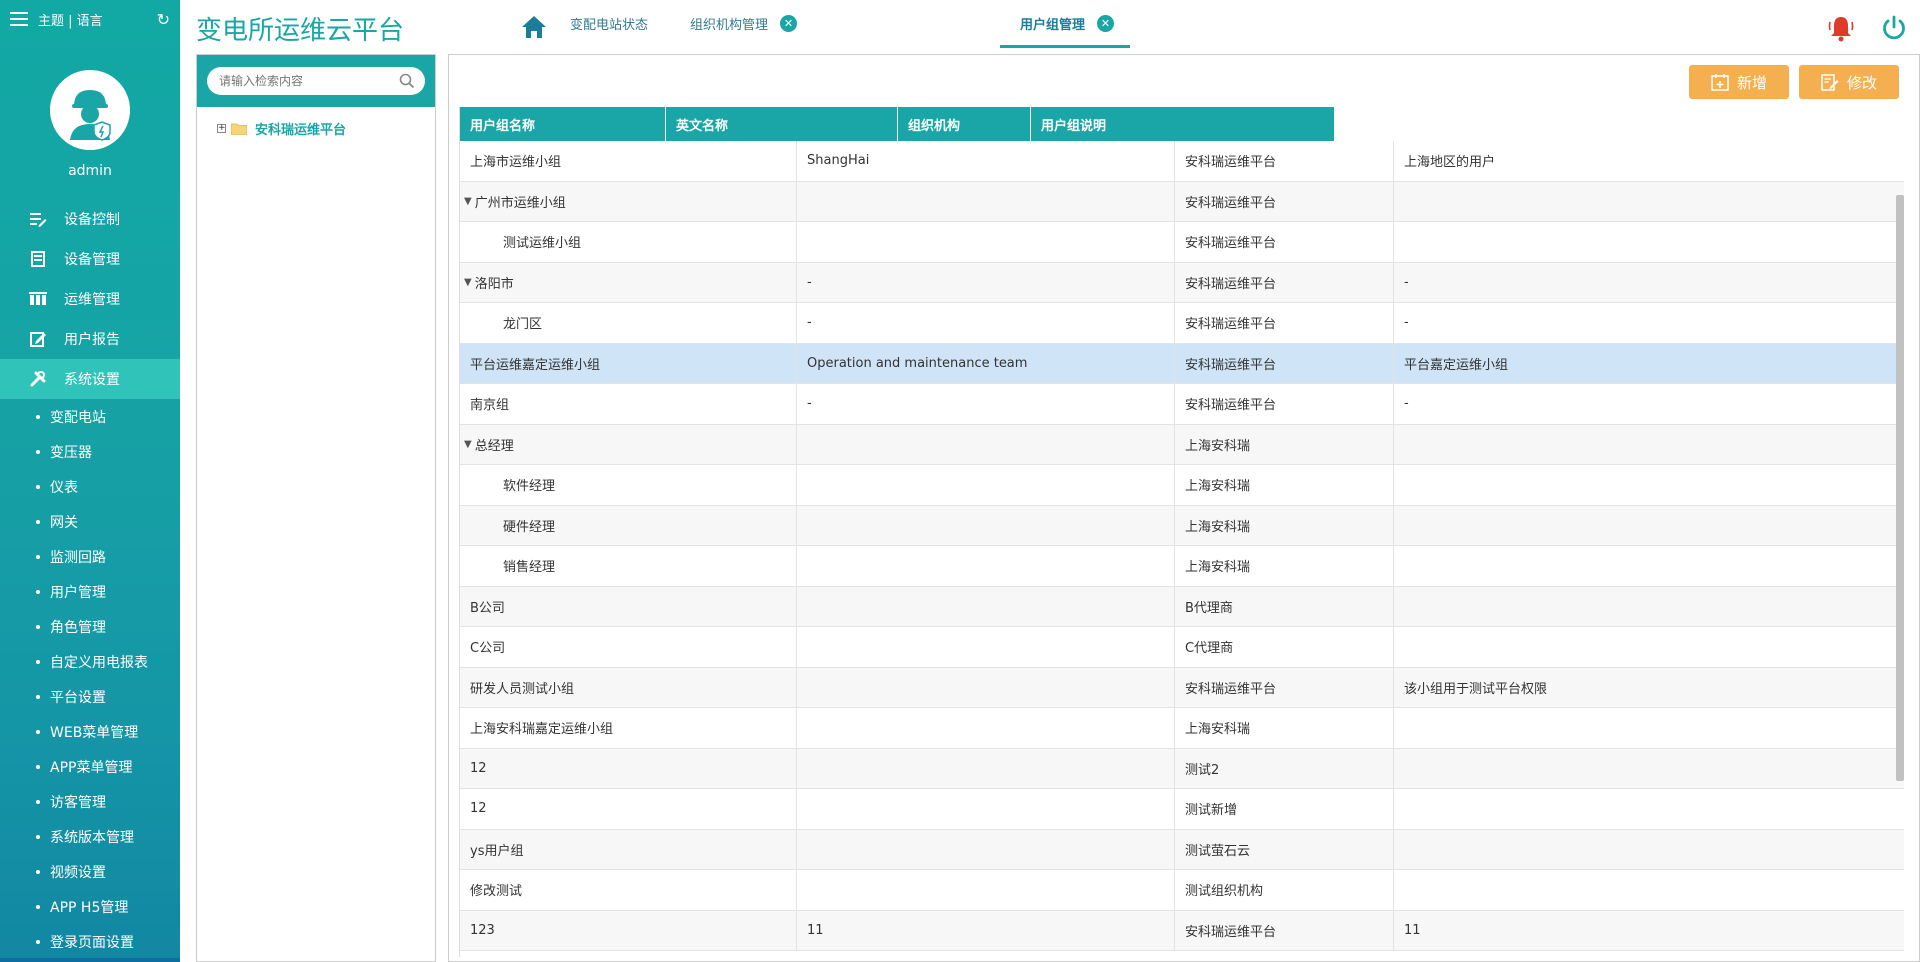  I want to click on sidebar-item-device-manage: 设备管理, so click(90, 259).